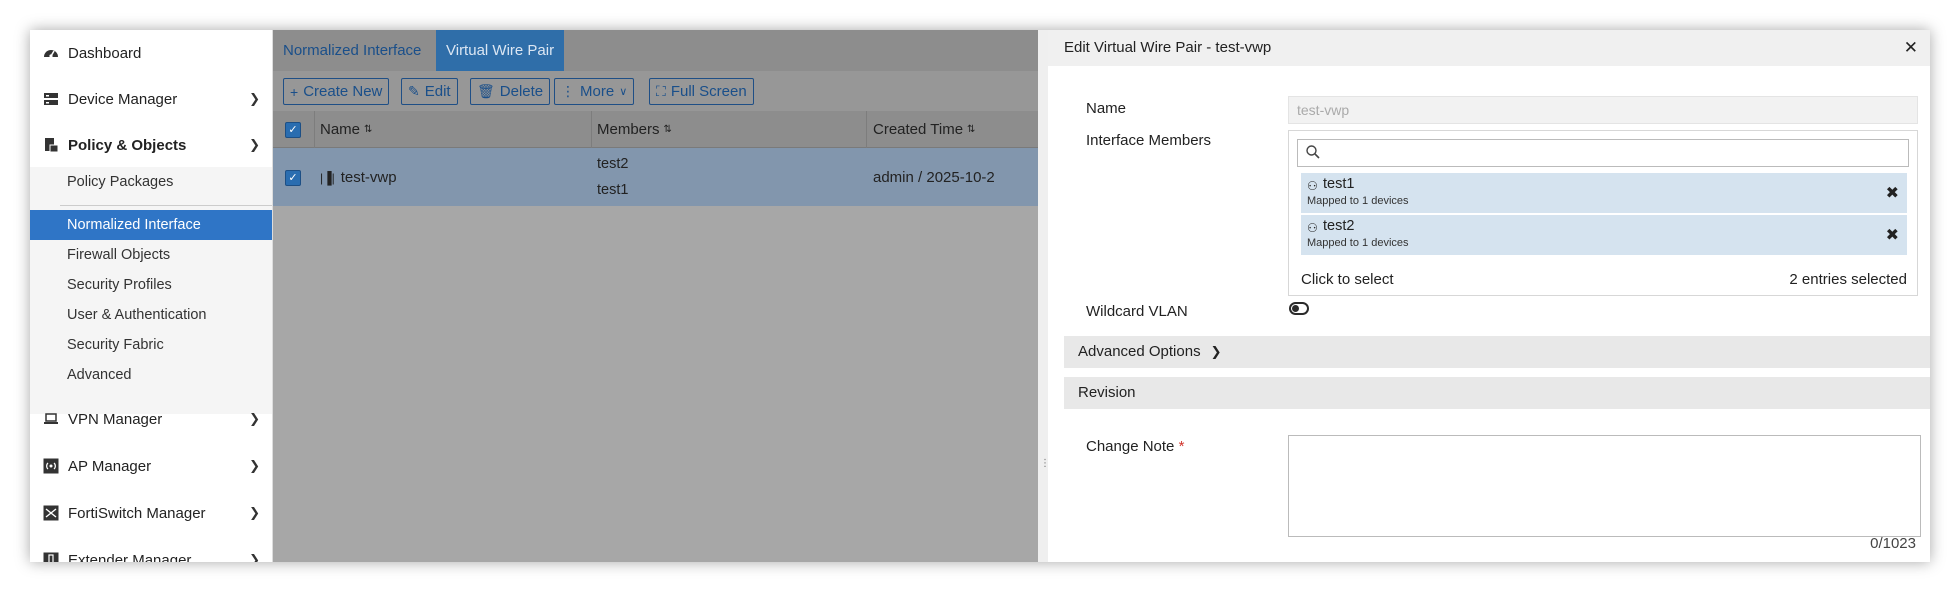  What do you see at coordinates (151, 285) in the screenshot?
I see `sidebar-subitem-security-profiles: Security Profiles` at bounding box center [151, 285].